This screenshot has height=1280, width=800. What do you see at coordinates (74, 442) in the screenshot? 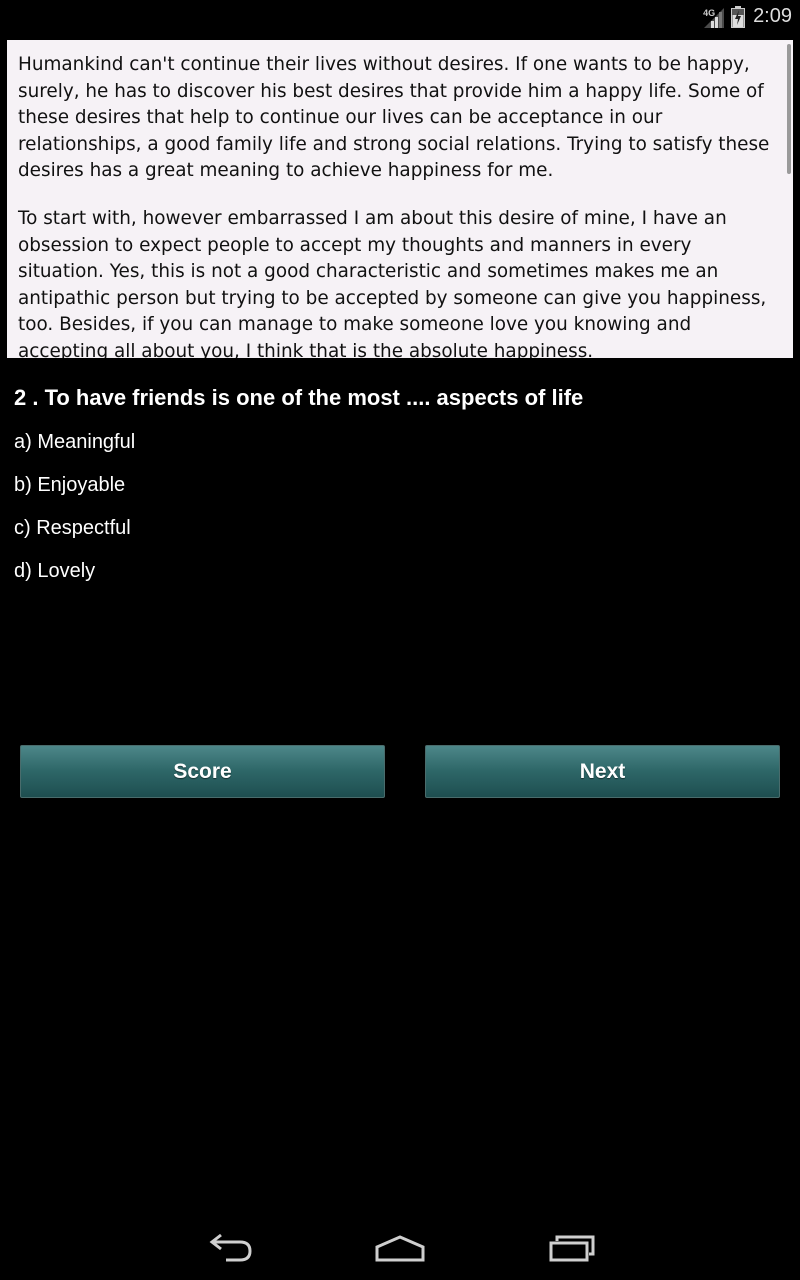
I see `option-a: a) Meaningful` at bounding box center [74, 442].